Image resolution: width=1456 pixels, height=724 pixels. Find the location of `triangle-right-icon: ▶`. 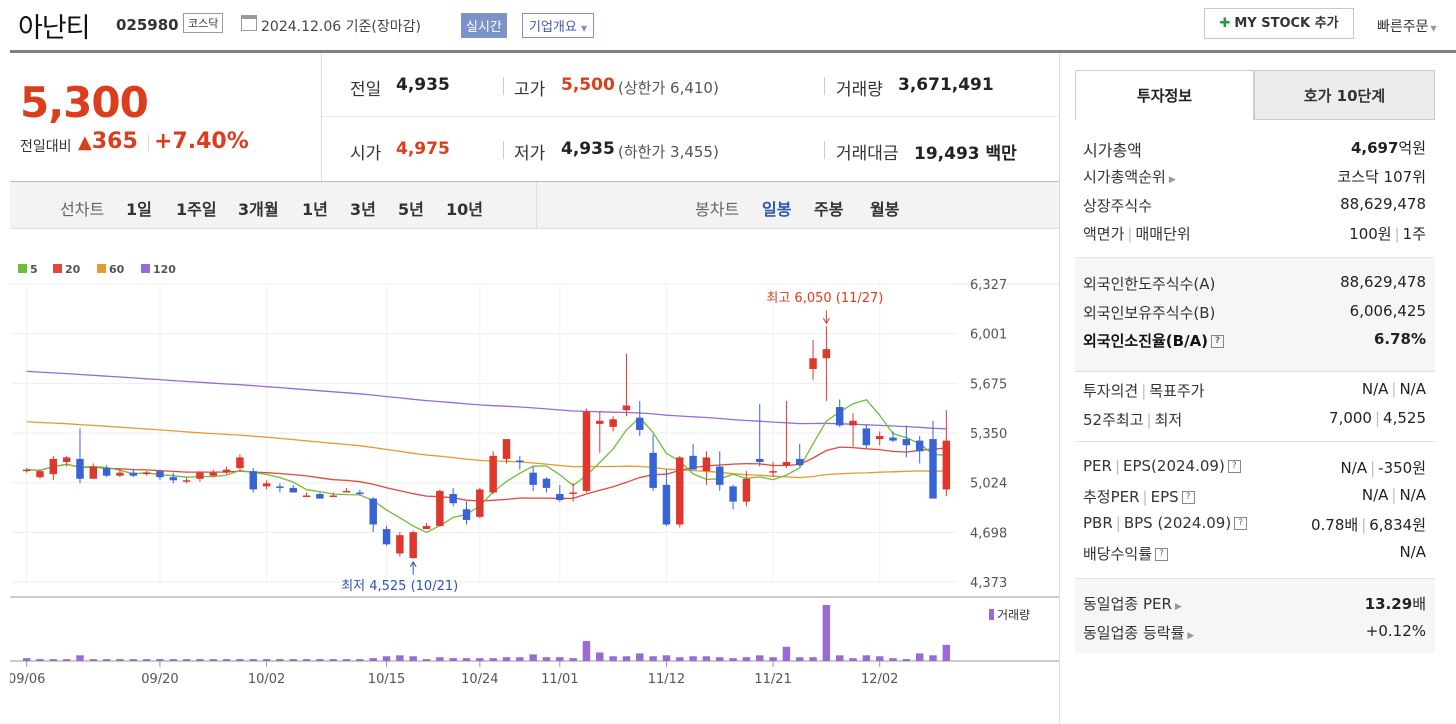

triangle-right-icon: ▶ is located at coordinates (1178, 607).